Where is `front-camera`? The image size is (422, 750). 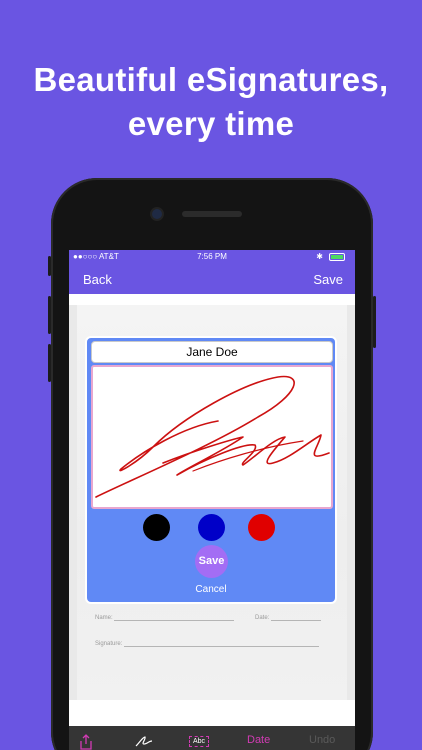
front-camera is located at coordinates (157, 214).